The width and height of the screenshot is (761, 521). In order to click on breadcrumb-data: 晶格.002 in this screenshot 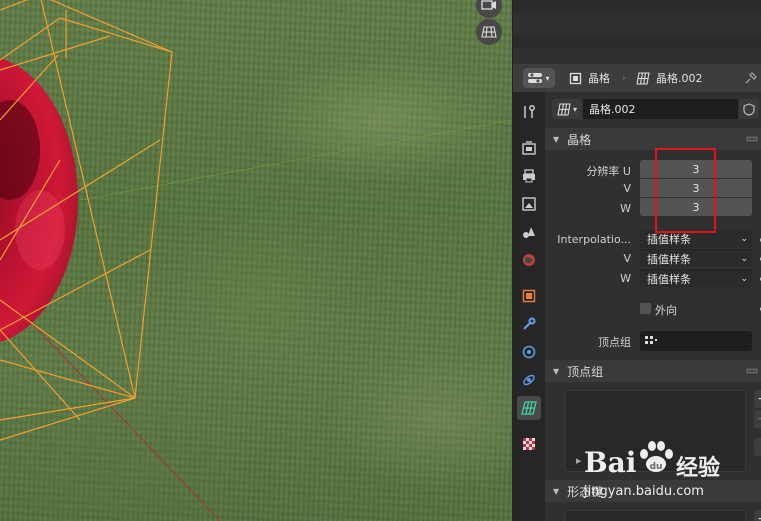, I will do `click(669, 78)`.